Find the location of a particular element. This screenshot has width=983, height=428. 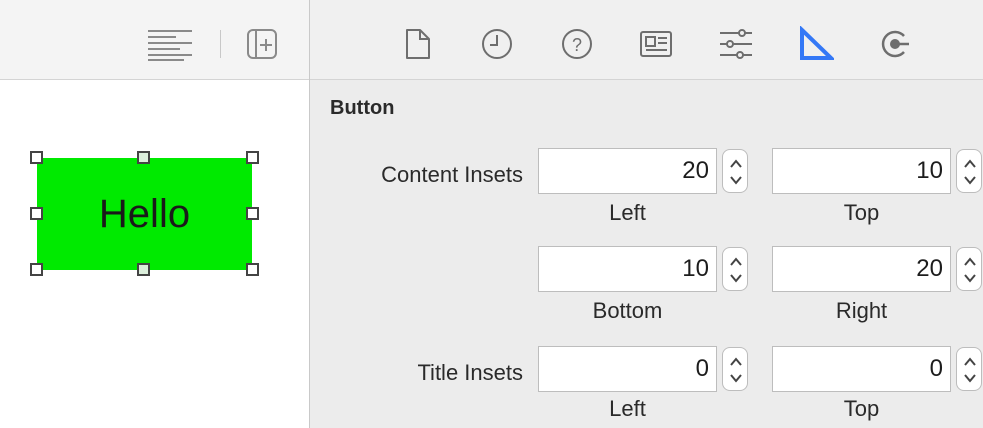

content-inset-top-field: 10 is located at coordinates (861, 171).